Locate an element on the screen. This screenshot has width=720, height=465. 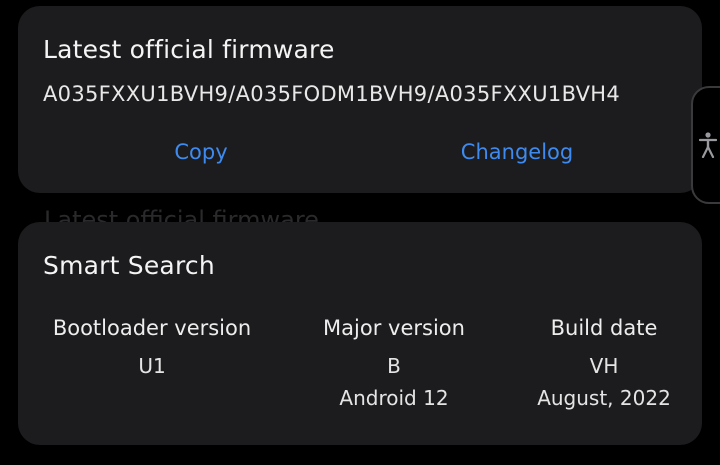
accessibility-side-handle is located at coordinates (705, 145).